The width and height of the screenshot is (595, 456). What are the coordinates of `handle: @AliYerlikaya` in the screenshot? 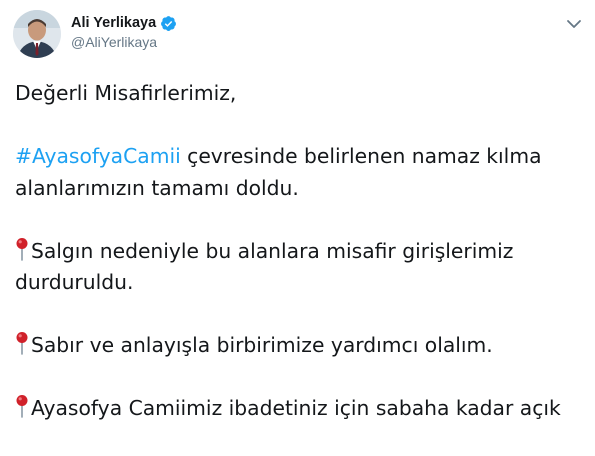 It's located at (124, 42).